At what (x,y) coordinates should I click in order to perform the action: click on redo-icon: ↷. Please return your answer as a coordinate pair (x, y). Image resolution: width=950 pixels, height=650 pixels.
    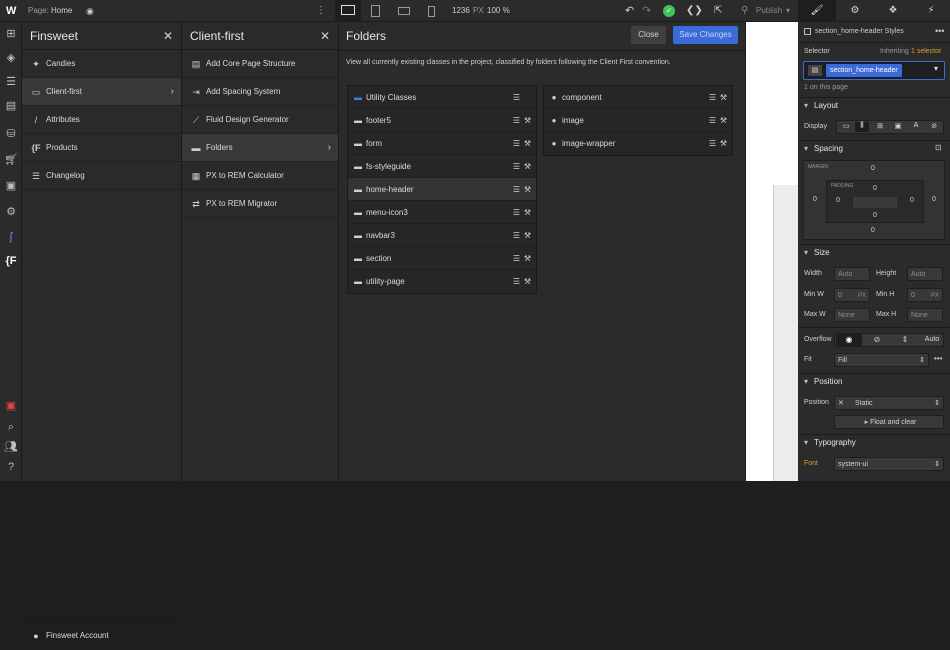
    Looking at the image, I should click on (646, 11).